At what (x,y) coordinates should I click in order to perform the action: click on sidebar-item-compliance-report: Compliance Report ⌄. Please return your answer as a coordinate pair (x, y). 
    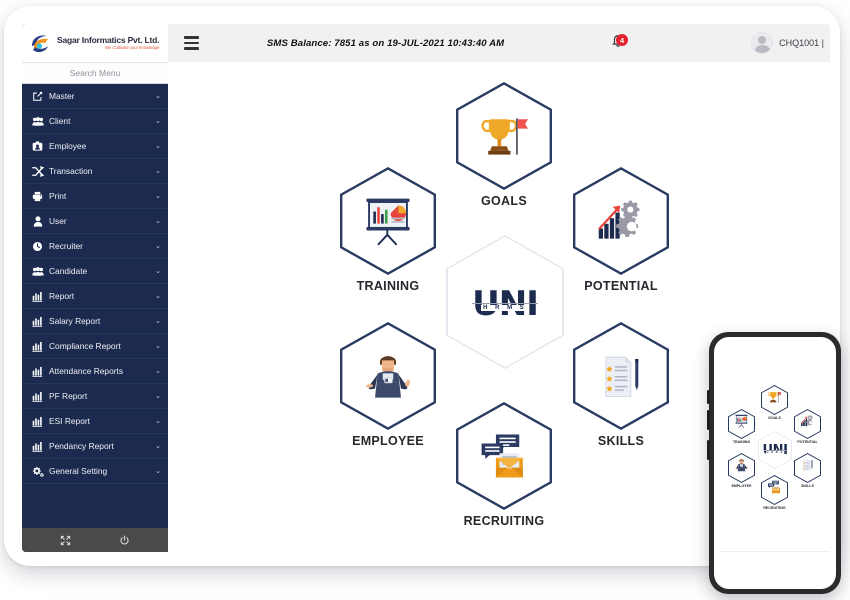
    Looking at the image, I should click on (95, 346).